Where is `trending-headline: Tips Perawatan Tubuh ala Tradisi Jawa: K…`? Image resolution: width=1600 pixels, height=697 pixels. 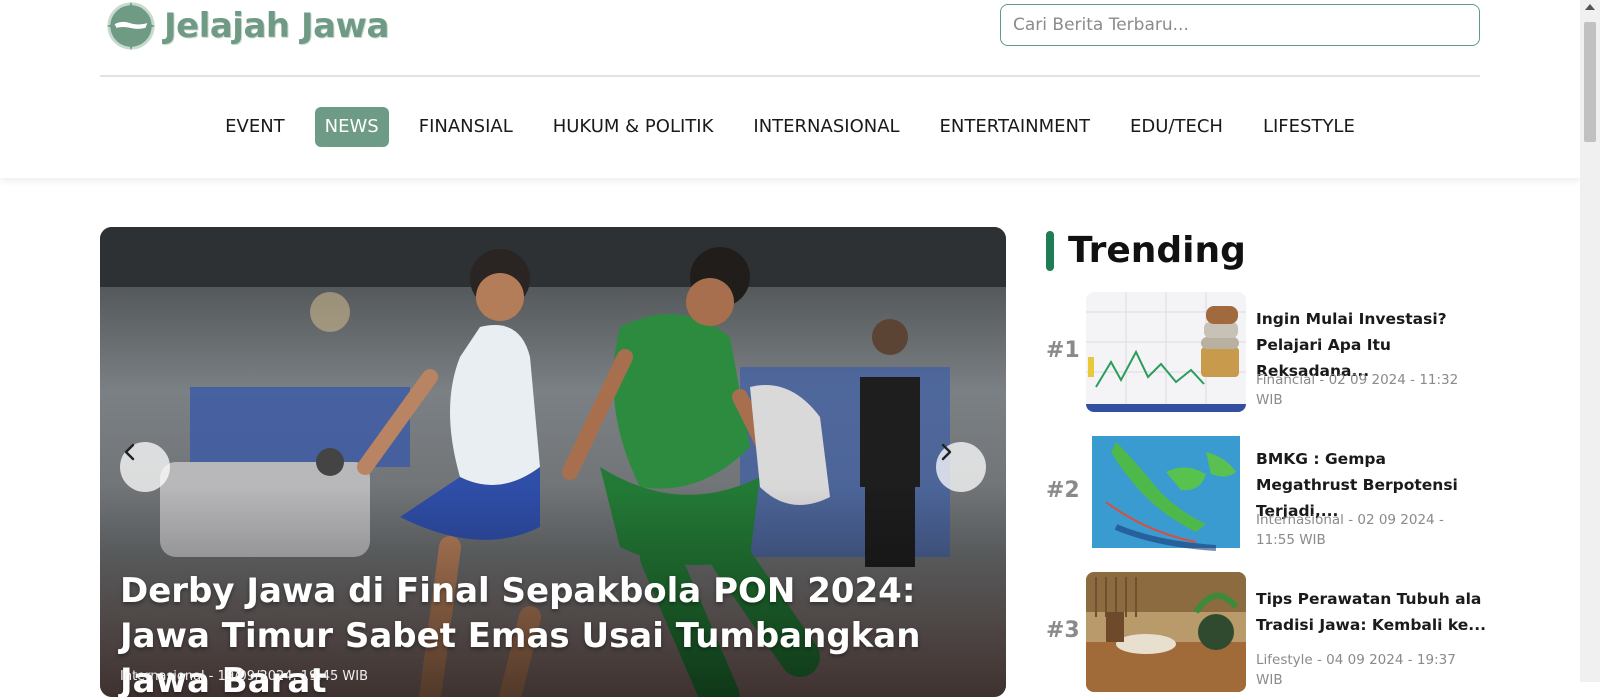
trending-headline: Tips Perawatan Tubuh ala Tradisi Jawa: K… is located at coordinates (1371, 612).